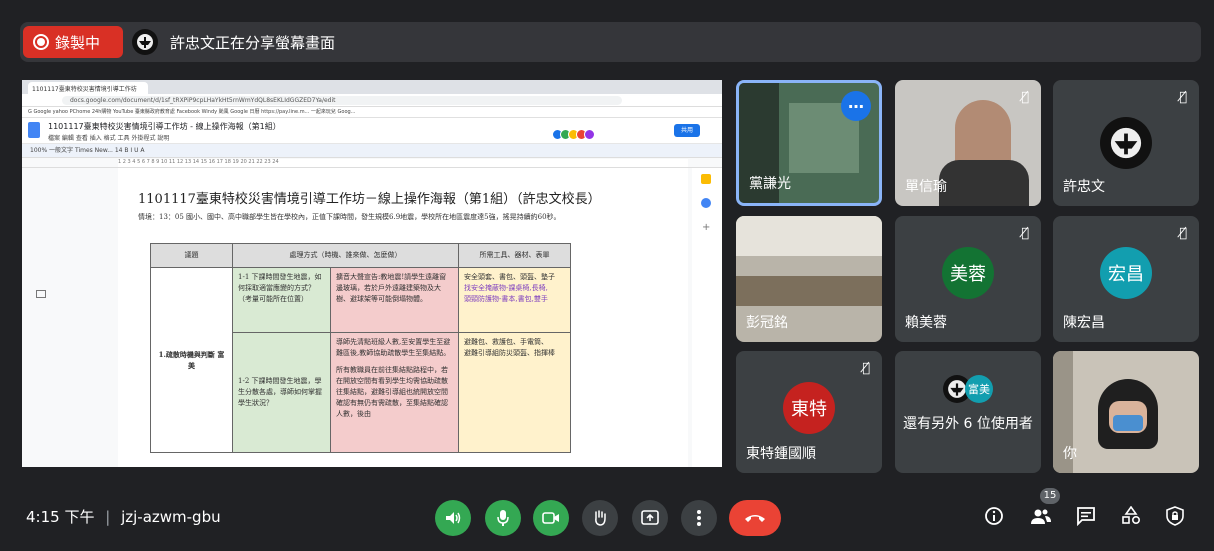 The width and height of the screenshot is (1214, 551). I want to click on info-icon, so click(994, 516).